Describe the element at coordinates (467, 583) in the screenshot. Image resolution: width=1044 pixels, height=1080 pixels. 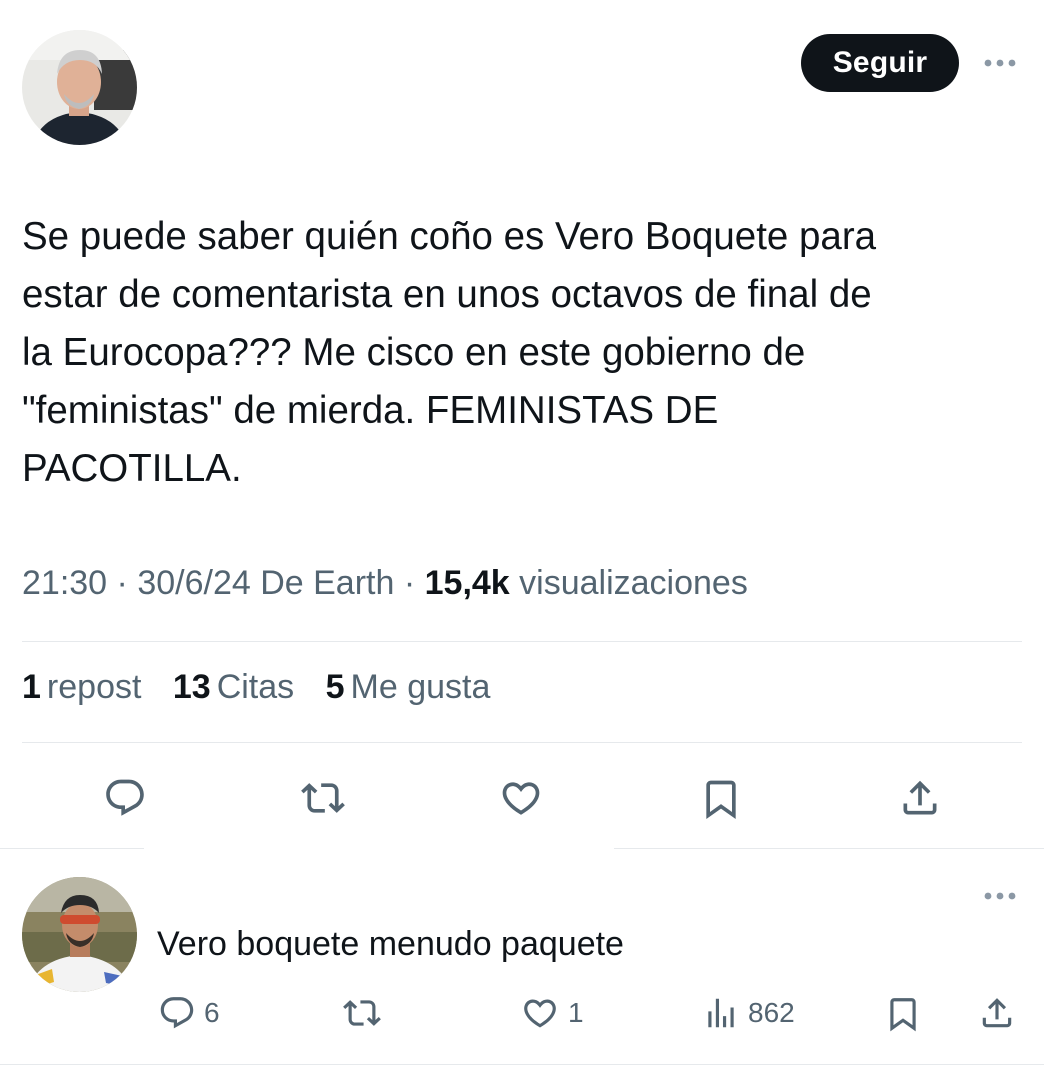
I see `views-count: 15,4k` at that location.